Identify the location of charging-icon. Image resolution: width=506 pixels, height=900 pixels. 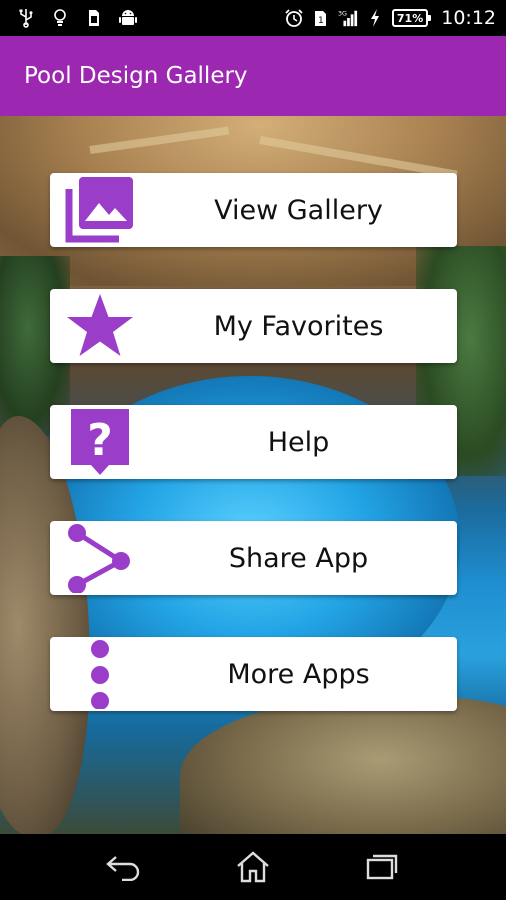
(375, 18).